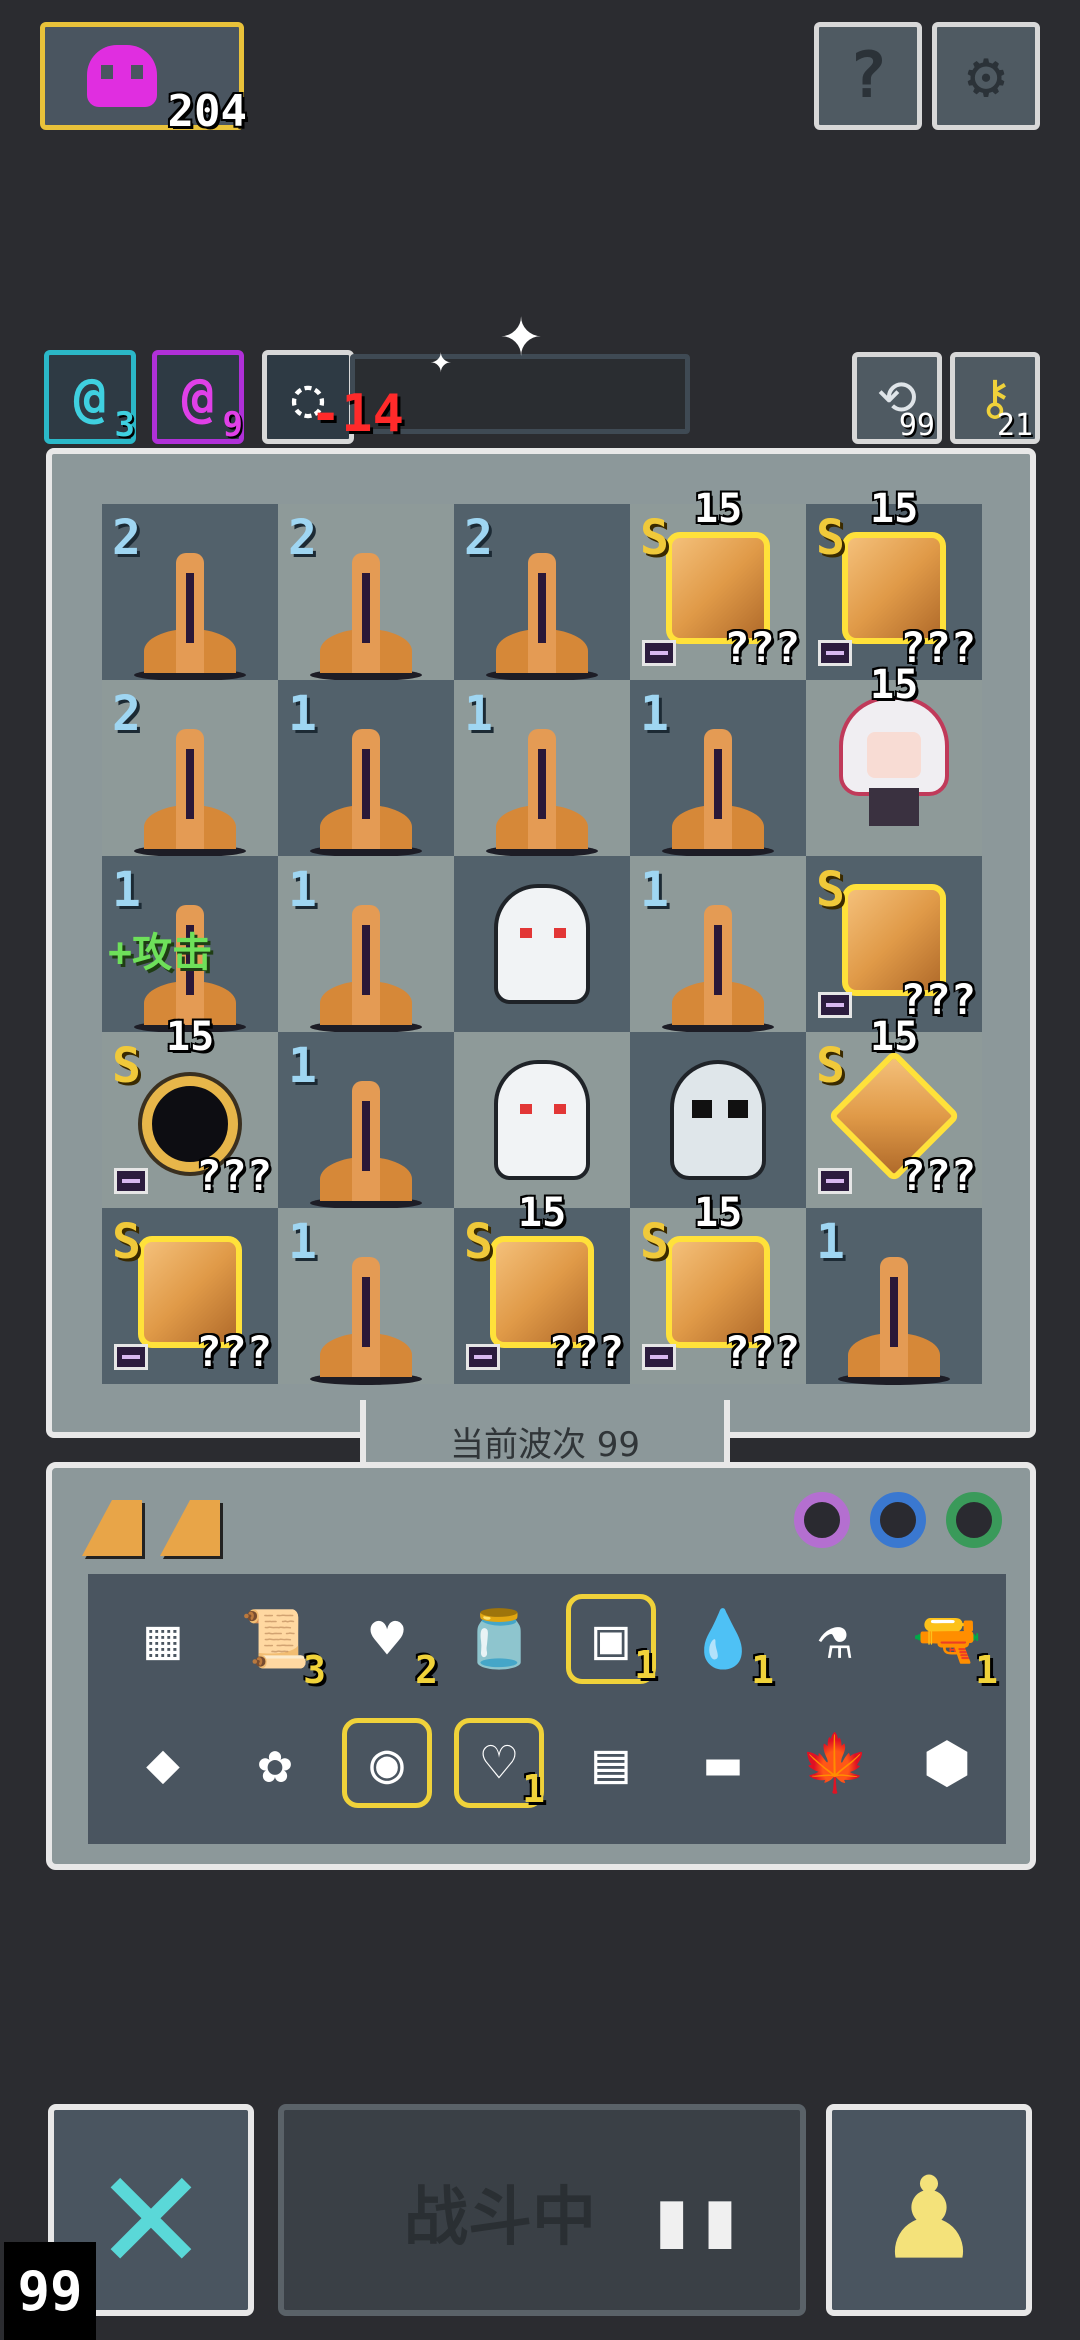 The width and height of the screenshot is (1080, 2340). Describe the element at coordinates (762, 1670) in the screenshot. I see `item-count: 1` at that location.